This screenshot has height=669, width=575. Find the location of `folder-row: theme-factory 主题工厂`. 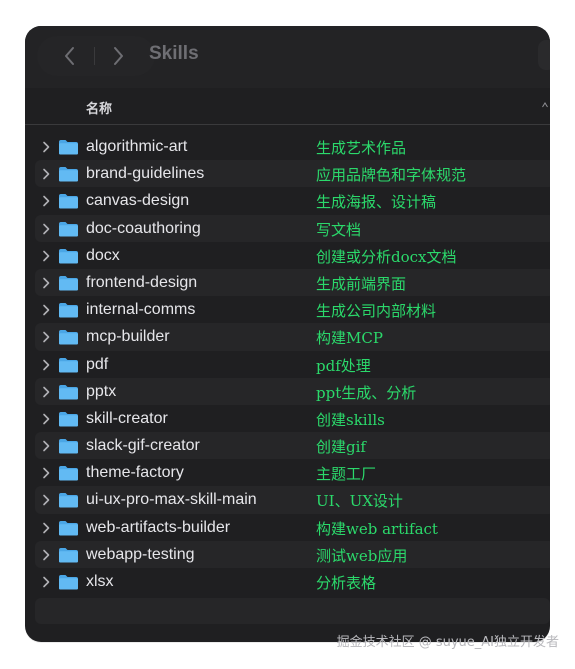

folder-row: theme-factory 主题工厂 is located at coordinates (292, 472).